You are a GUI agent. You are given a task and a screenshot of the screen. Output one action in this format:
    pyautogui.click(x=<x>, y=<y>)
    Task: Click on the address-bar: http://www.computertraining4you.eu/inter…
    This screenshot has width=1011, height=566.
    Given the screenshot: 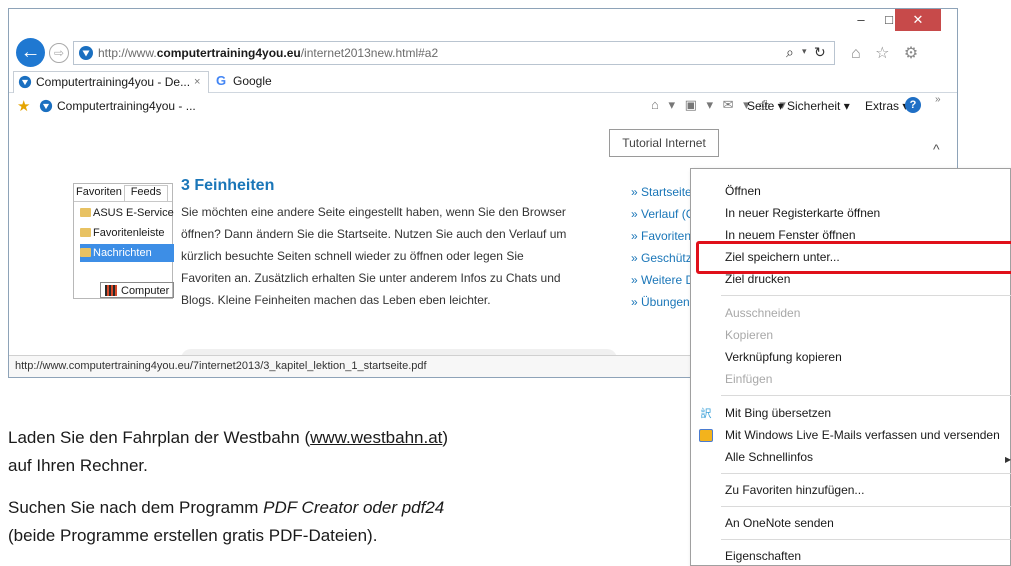 What is the action you would take?
    pyautogui.click(x=454, y=53)
    